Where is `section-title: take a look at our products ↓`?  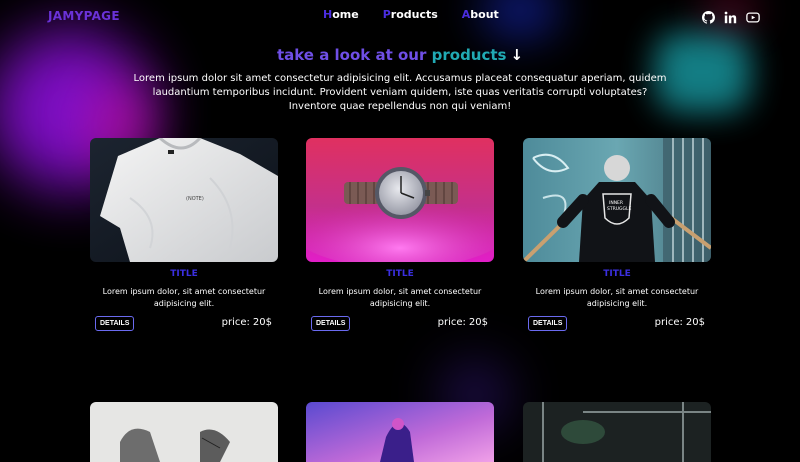 section-title: take a look at our products ↓ is located at coordinates (400, 55).